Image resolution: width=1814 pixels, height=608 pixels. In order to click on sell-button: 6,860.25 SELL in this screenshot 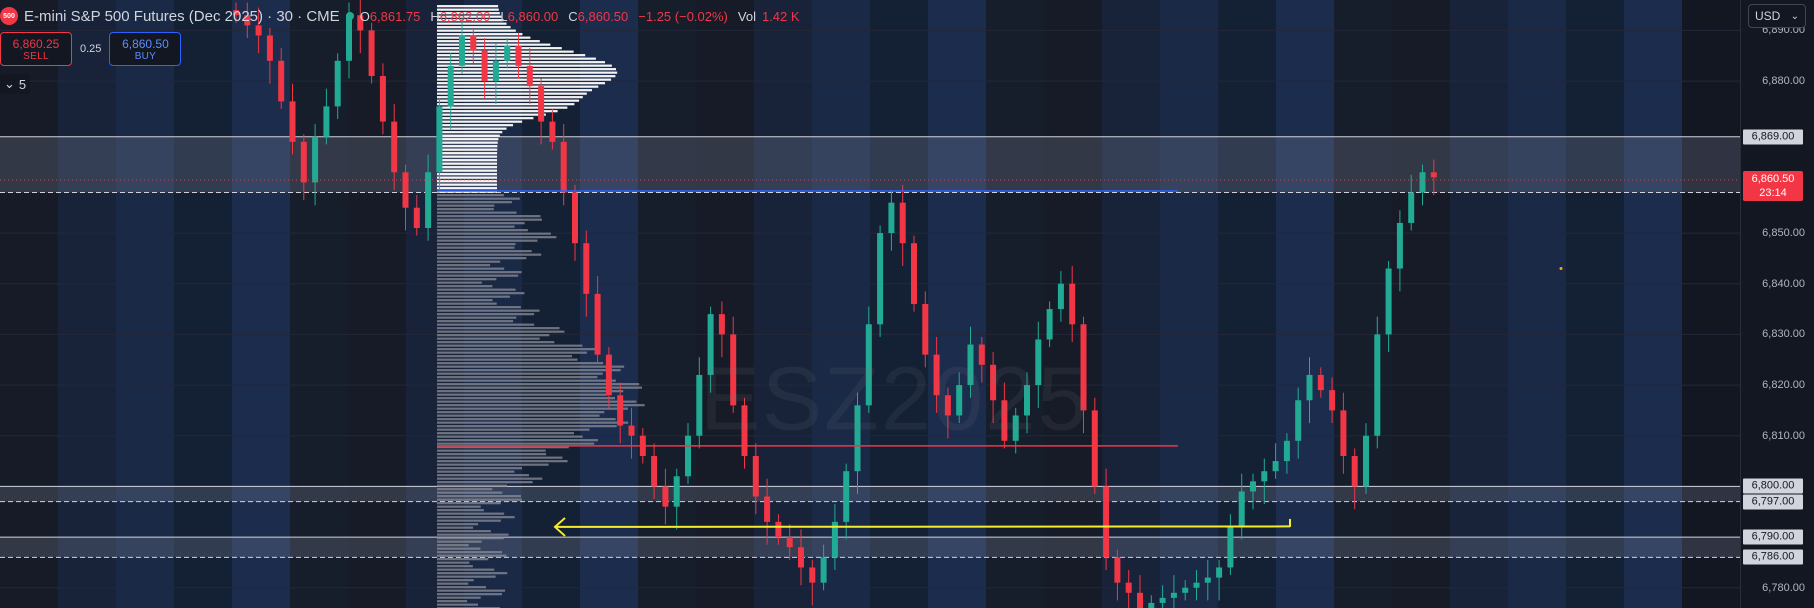, I will do `click(36, 49)`.